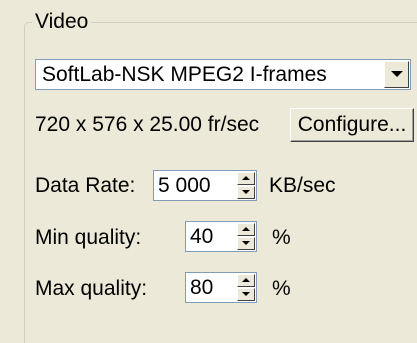 The image size is (417, 343). Describe the element at coordinates (302, 185) in the screenshot. I see `data-rate-unit: KB/sec` at that location.